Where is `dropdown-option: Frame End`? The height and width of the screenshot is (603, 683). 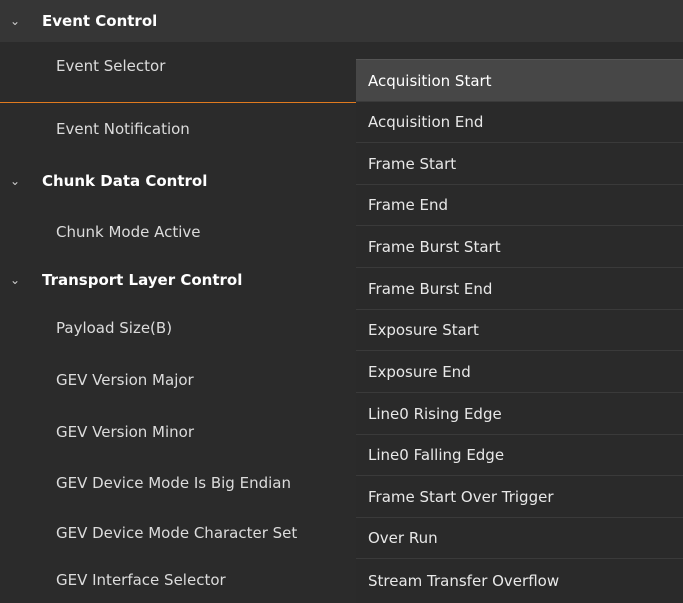
dropdown-option: Frame End is located at coordinates (519, 205).